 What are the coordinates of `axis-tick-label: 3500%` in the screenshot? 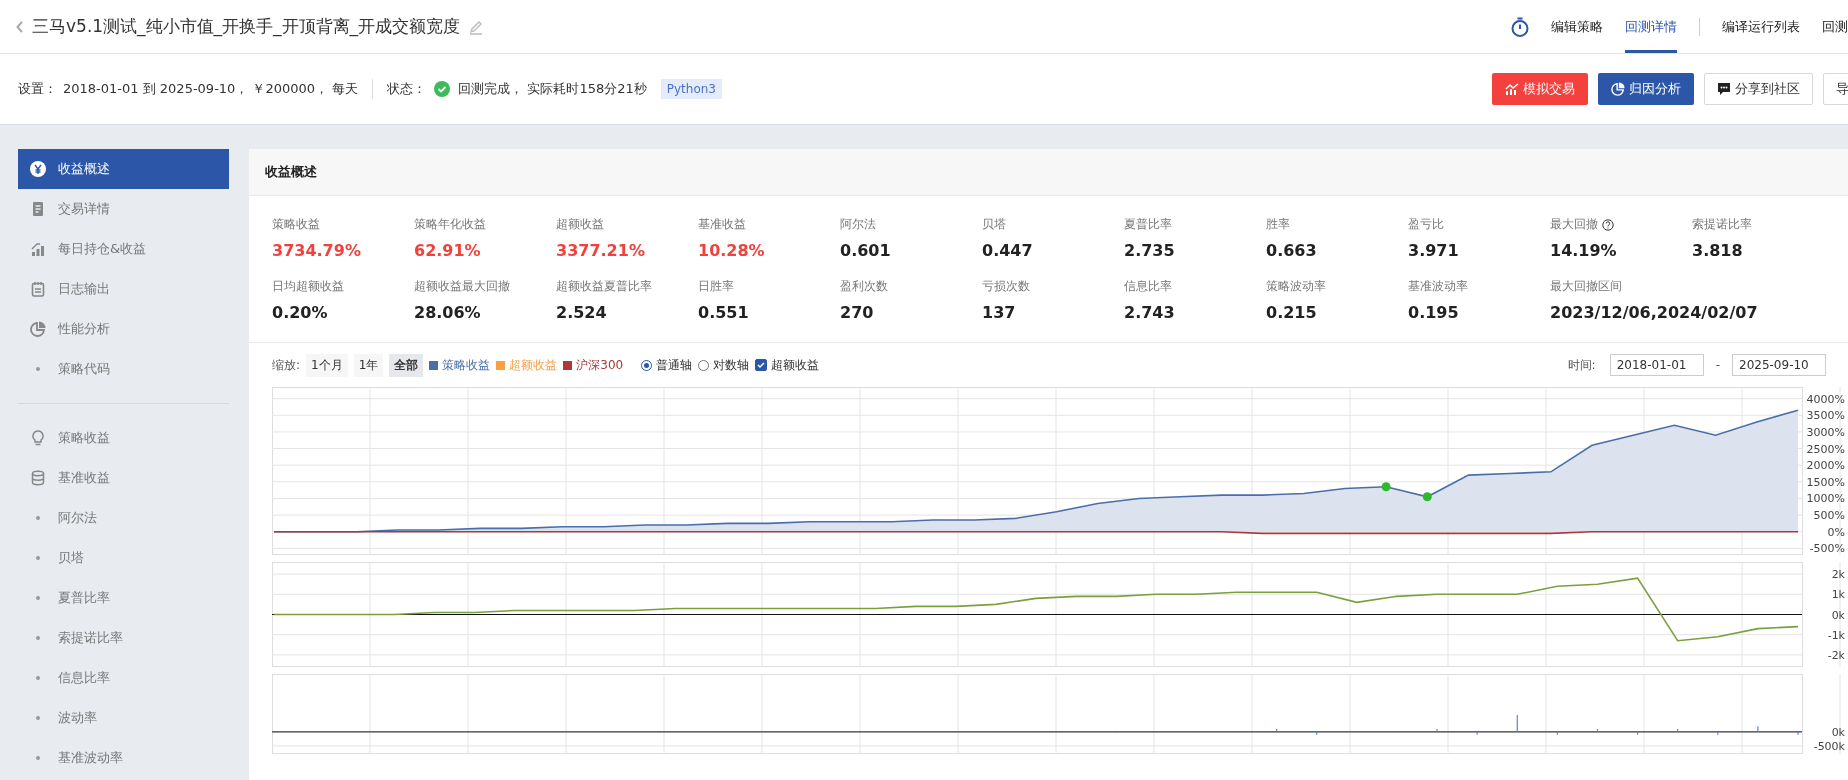 It's located at (1825, 416).